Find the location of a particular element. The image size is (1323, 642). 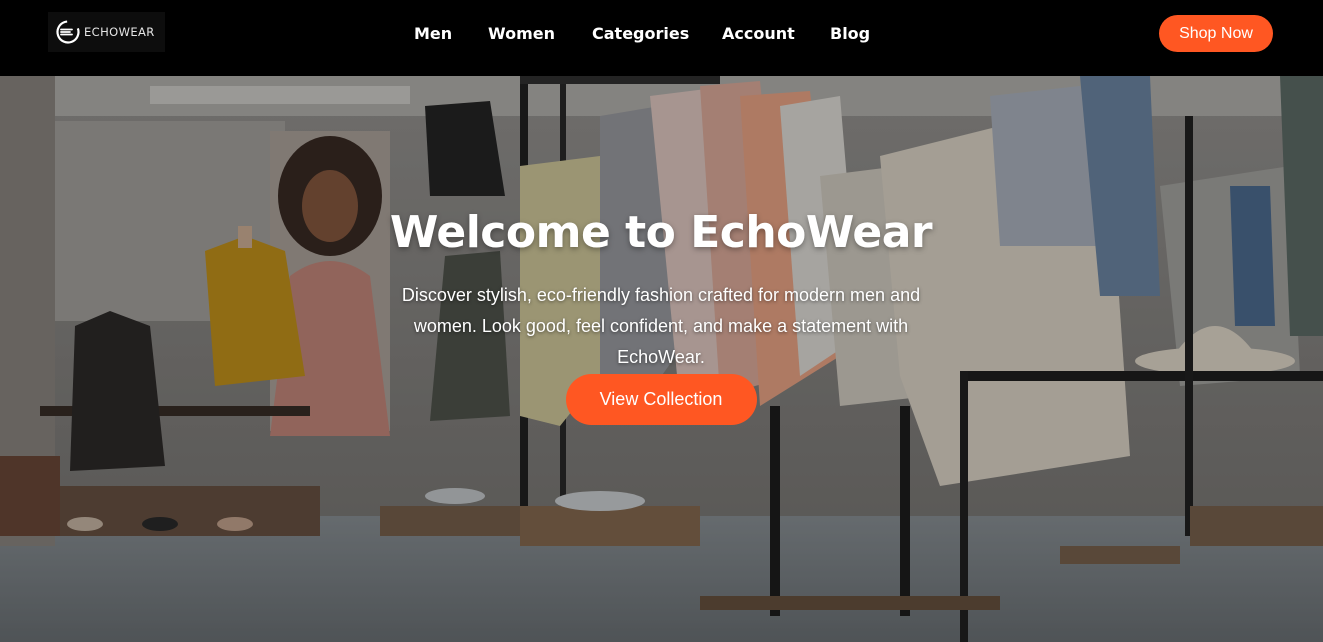

main-nav: Men Women Categories Account Blog is located at coordinates (661, 35).